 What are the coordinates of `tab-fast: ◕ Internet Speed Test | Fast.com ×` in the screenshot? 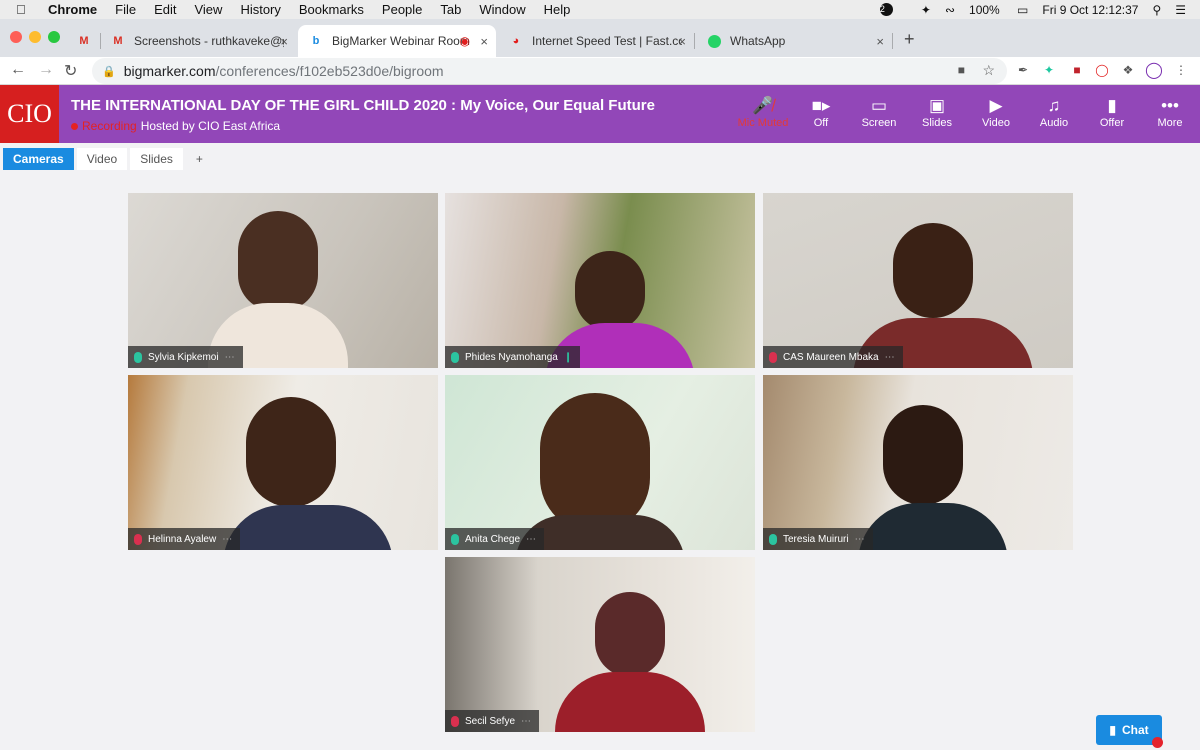 It's located at (596, 41).